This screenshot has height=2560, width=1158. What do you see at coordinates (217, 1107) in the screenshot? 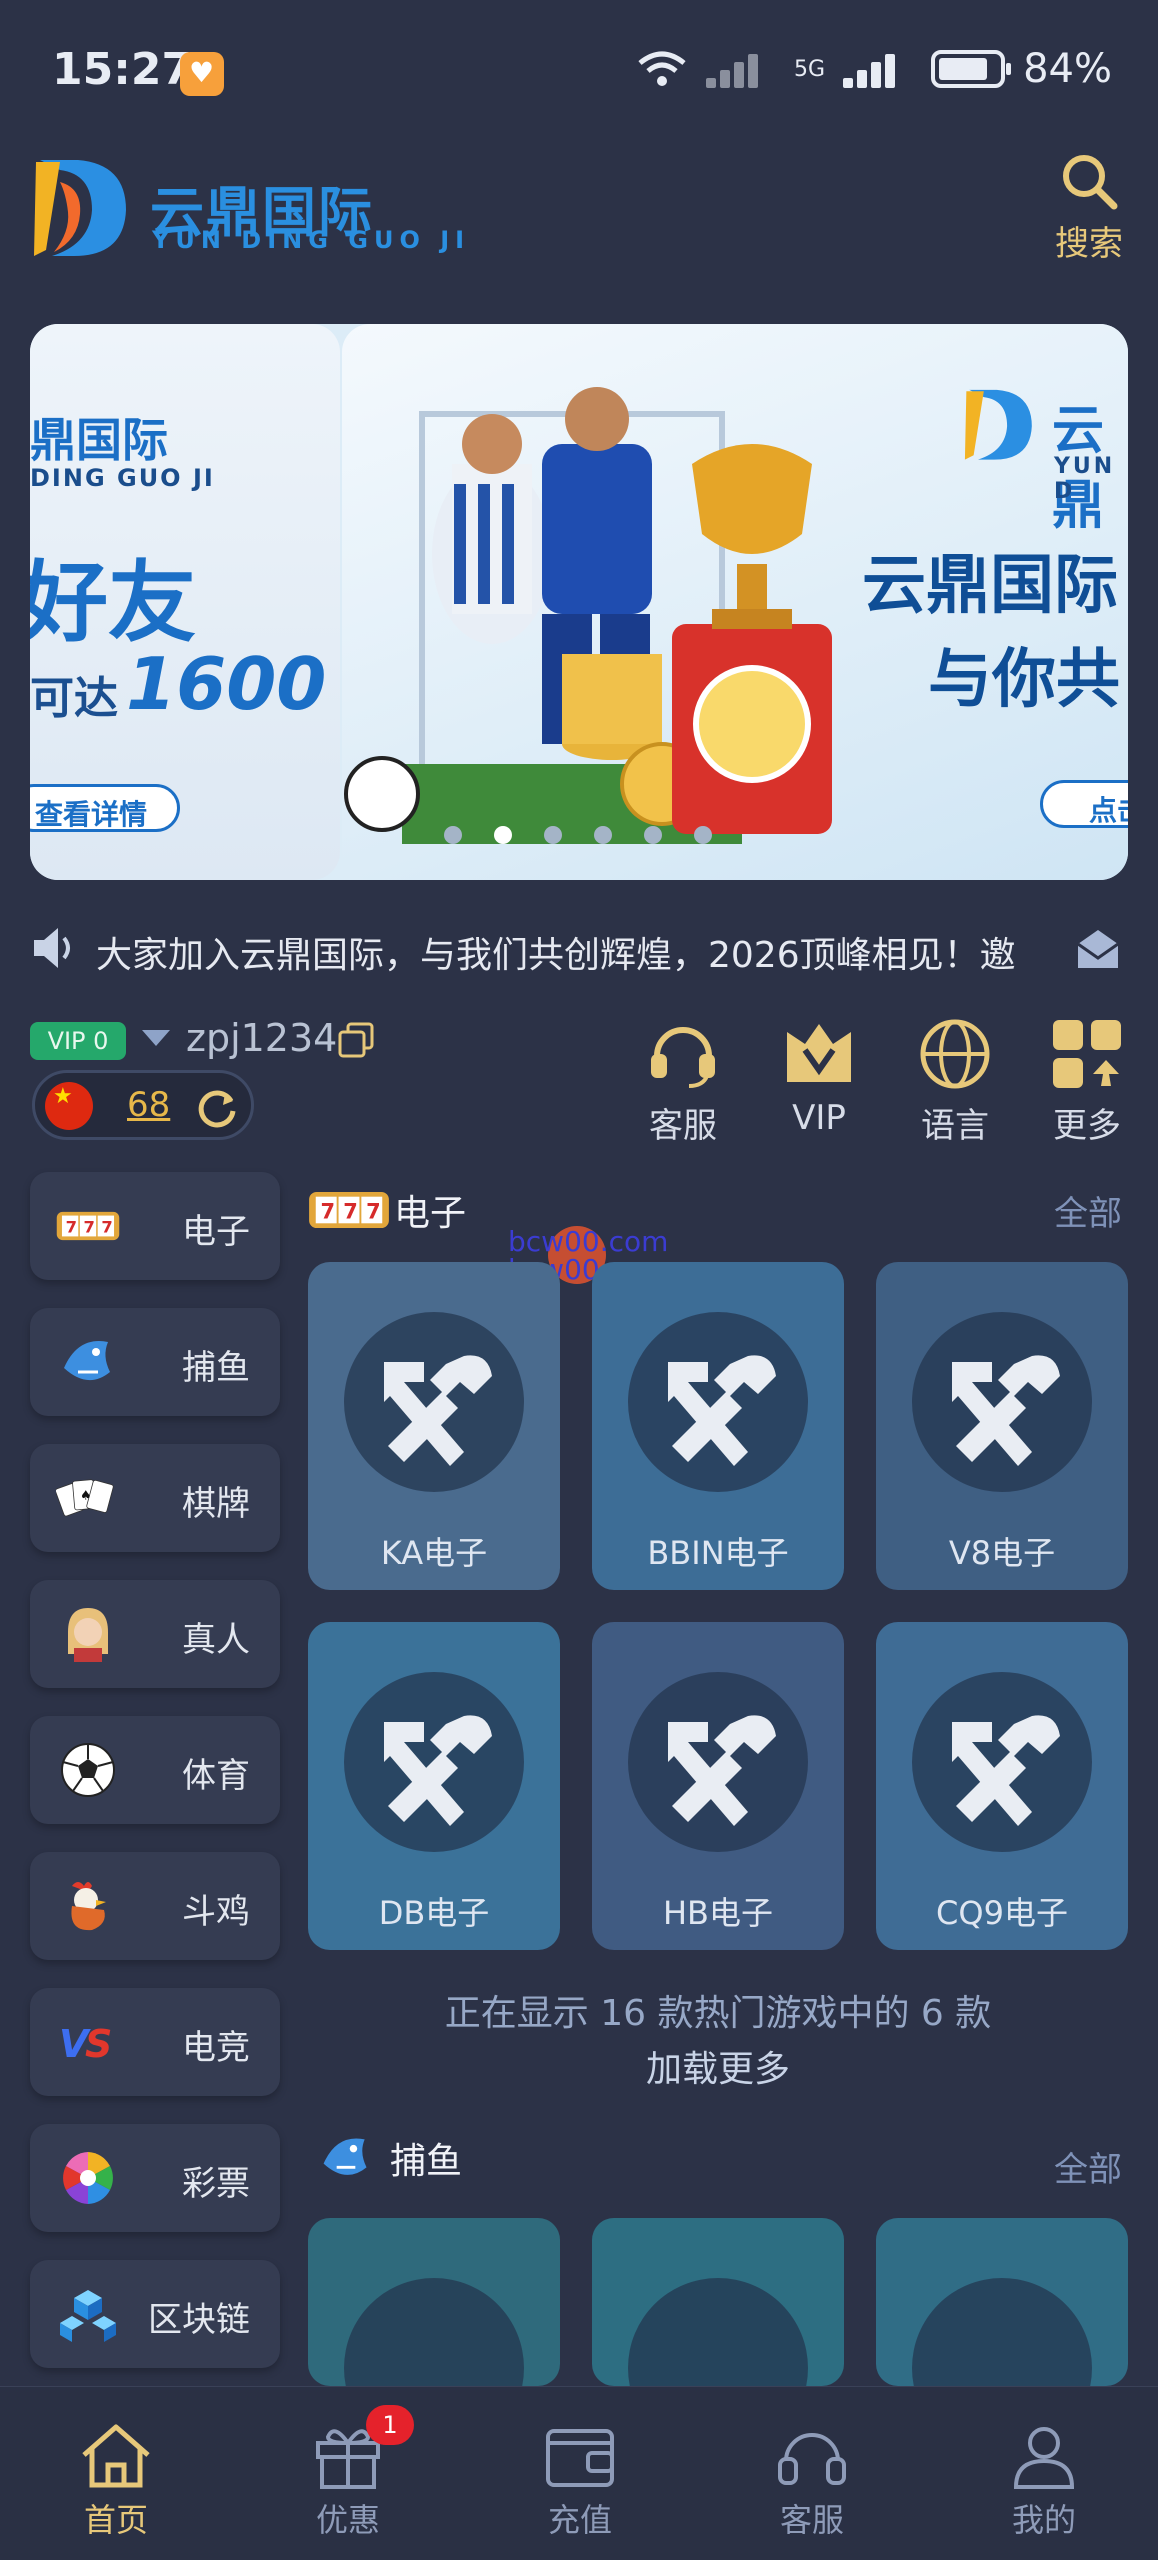
I see `refresh-icon` at bounding box center [217, 1107].